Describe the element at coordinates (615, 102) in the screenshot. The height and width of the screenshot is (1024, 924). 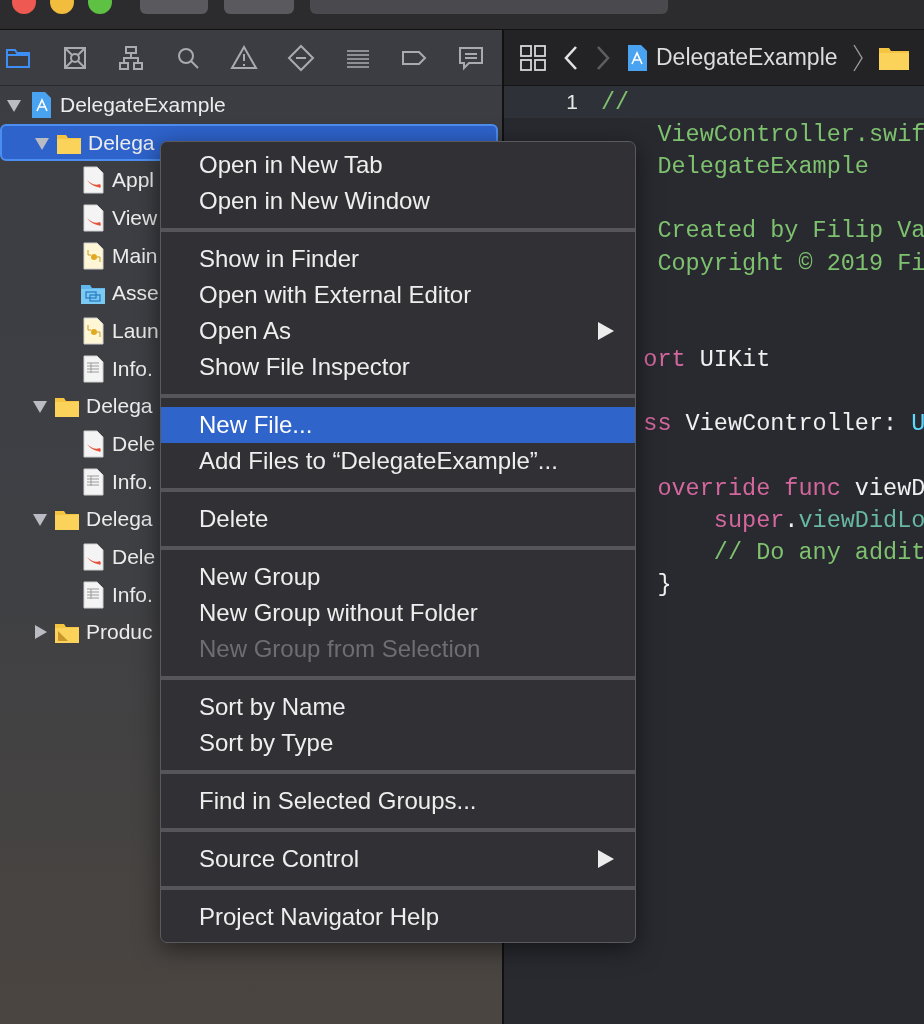
I see `code-line: //` at that location.